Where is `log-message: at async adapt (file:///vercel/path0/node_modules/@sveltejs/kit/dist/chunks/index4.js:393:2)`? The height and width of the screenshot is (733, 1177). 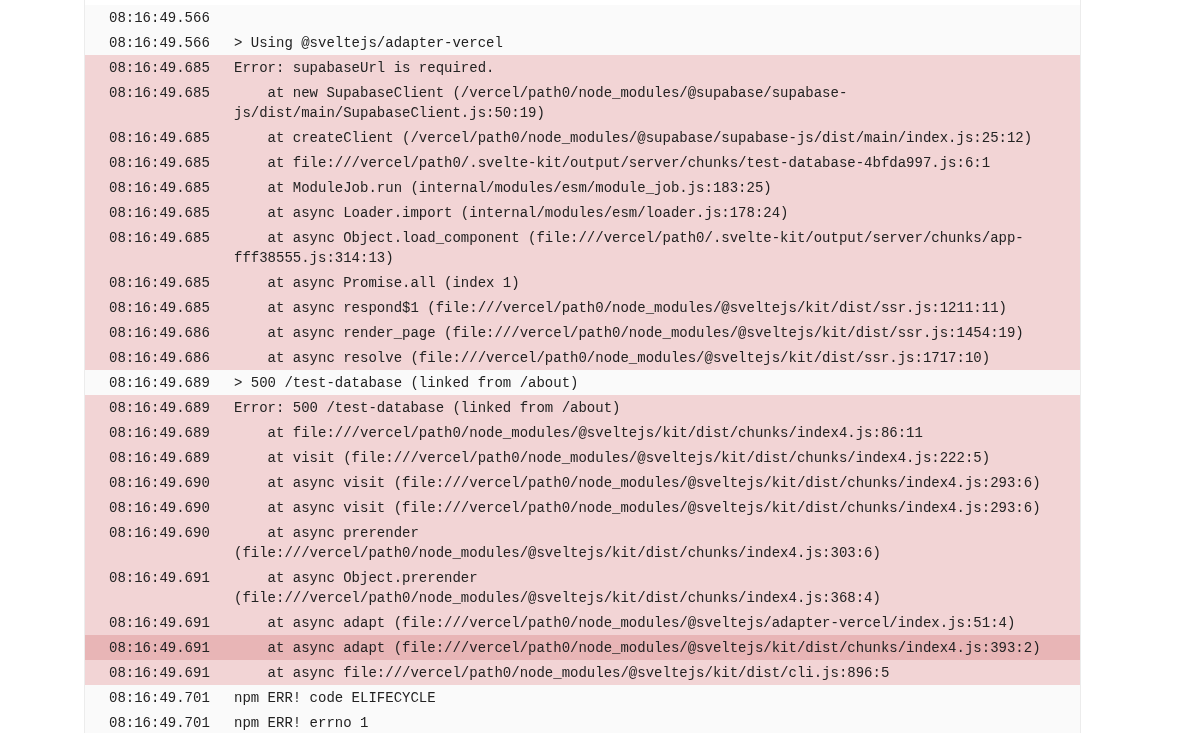 log-message: at async adapt (file:///vercel/path0/node_modules/@sveltejs/kit/dist/chunks/index4.js:393:2) is located at coordinates (654, 648).